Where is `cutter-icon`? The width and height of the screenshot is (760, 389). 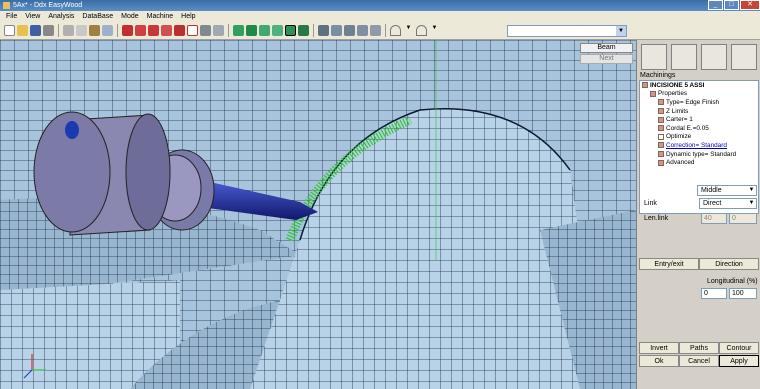
cutter-icon is located at coordinates (684, 57).